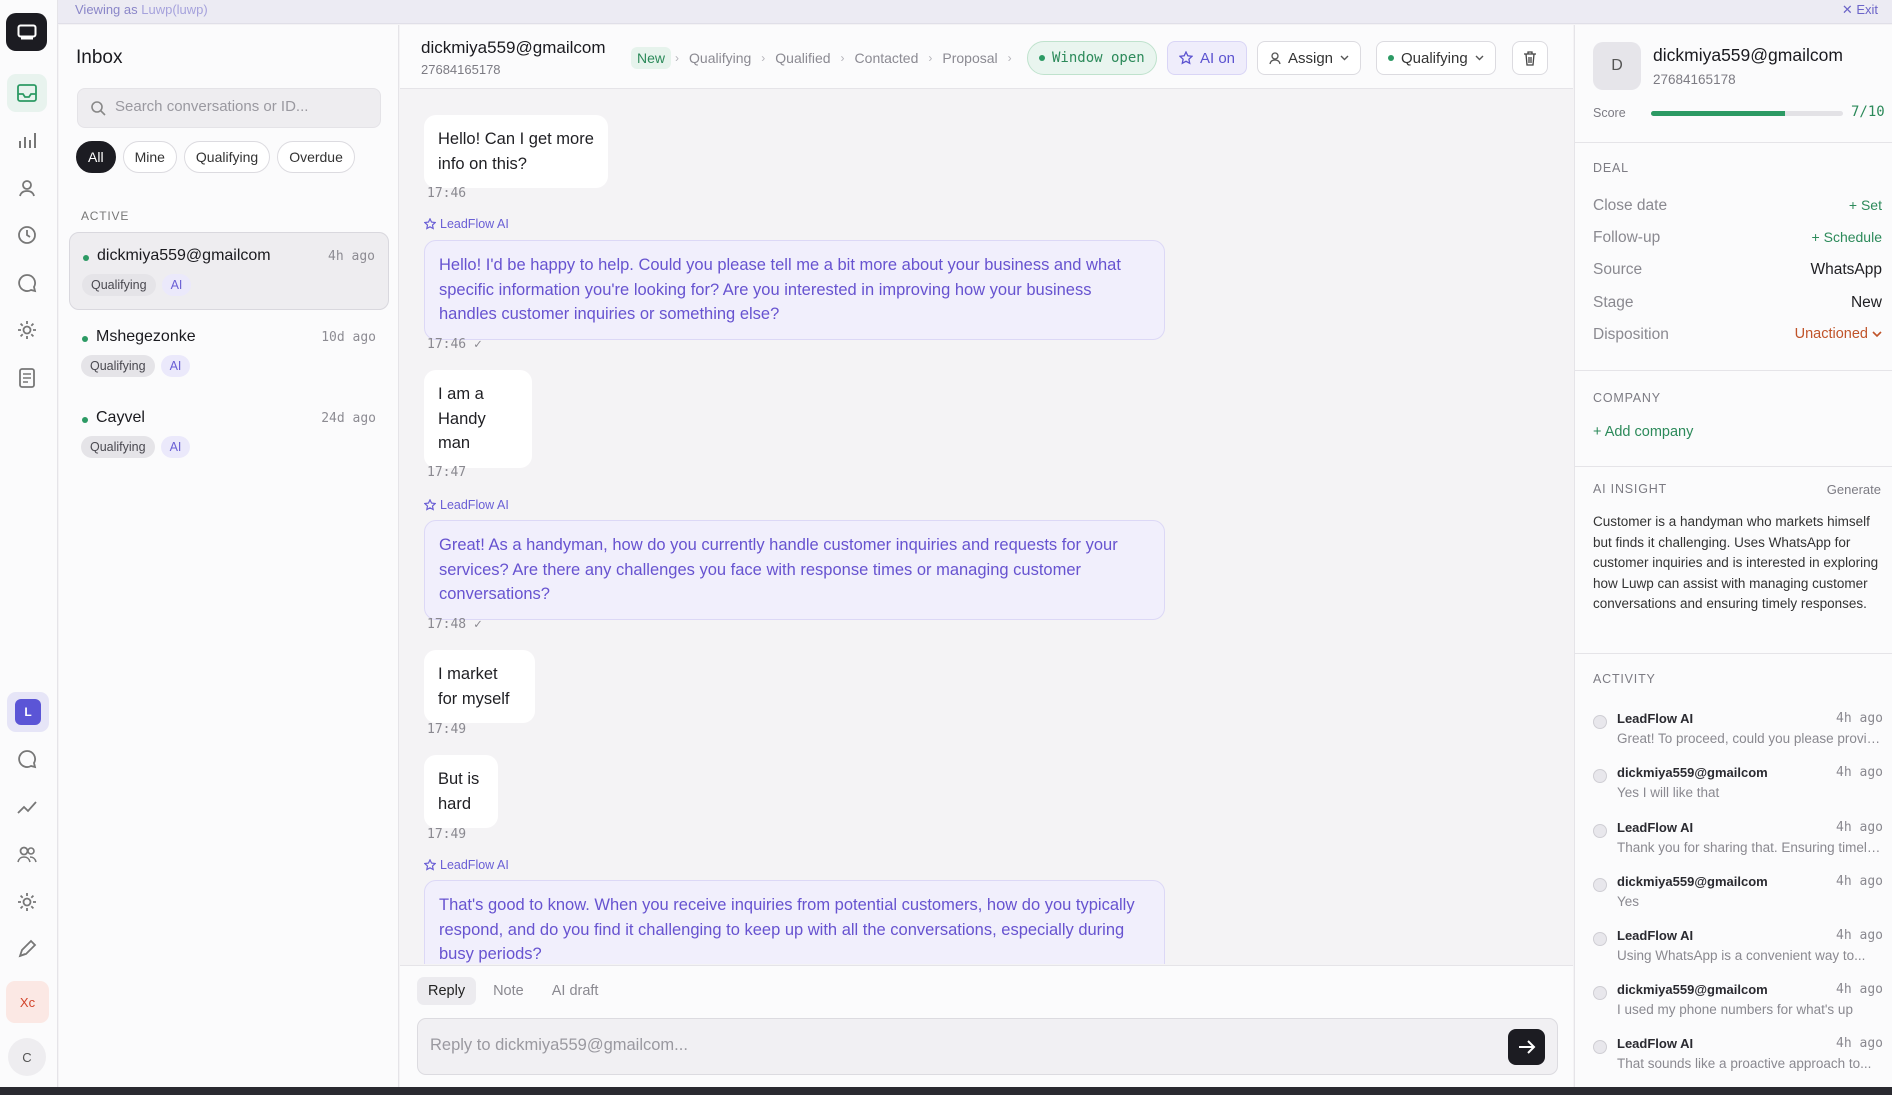 The width and height of the screenshot is (1892, 1095). I want to click on bottom-edge, so click(946, 1091).